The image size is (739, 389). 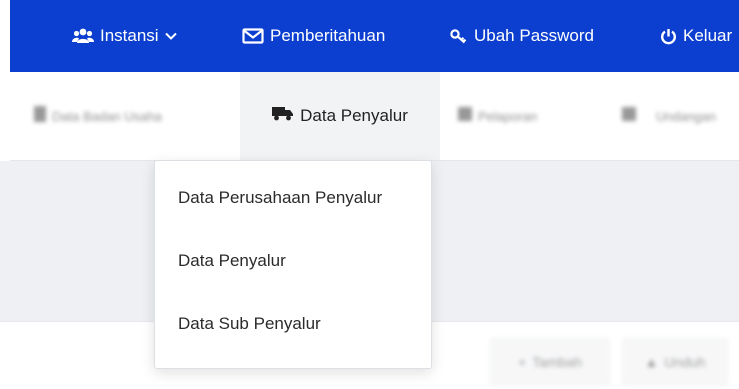 I want to click on unduh-button-label: Unduh, so click(x=685, y=362).